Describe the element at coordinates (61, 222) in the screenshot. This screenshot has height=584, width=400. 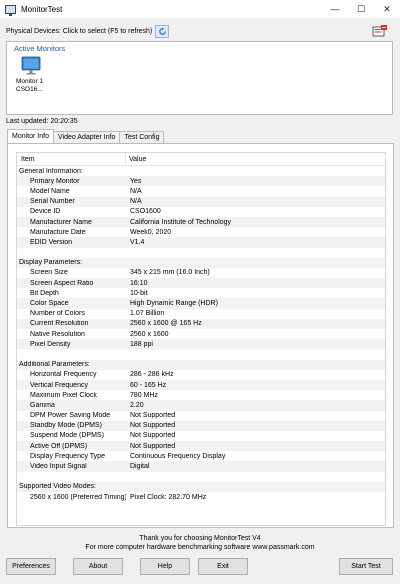
I see `row-item: Manufacturer Name` at that location.